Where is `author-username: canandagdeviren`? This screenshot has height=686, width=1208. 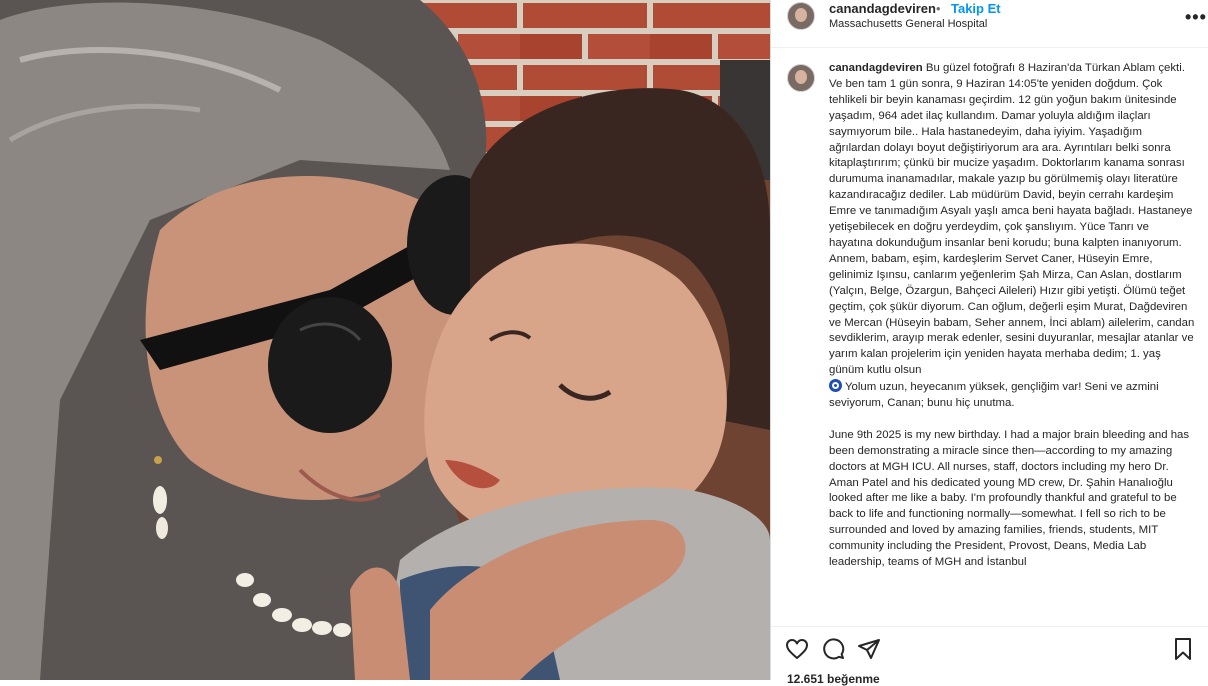 author-username: canandagdeviren is located at coordinates (882, 8).